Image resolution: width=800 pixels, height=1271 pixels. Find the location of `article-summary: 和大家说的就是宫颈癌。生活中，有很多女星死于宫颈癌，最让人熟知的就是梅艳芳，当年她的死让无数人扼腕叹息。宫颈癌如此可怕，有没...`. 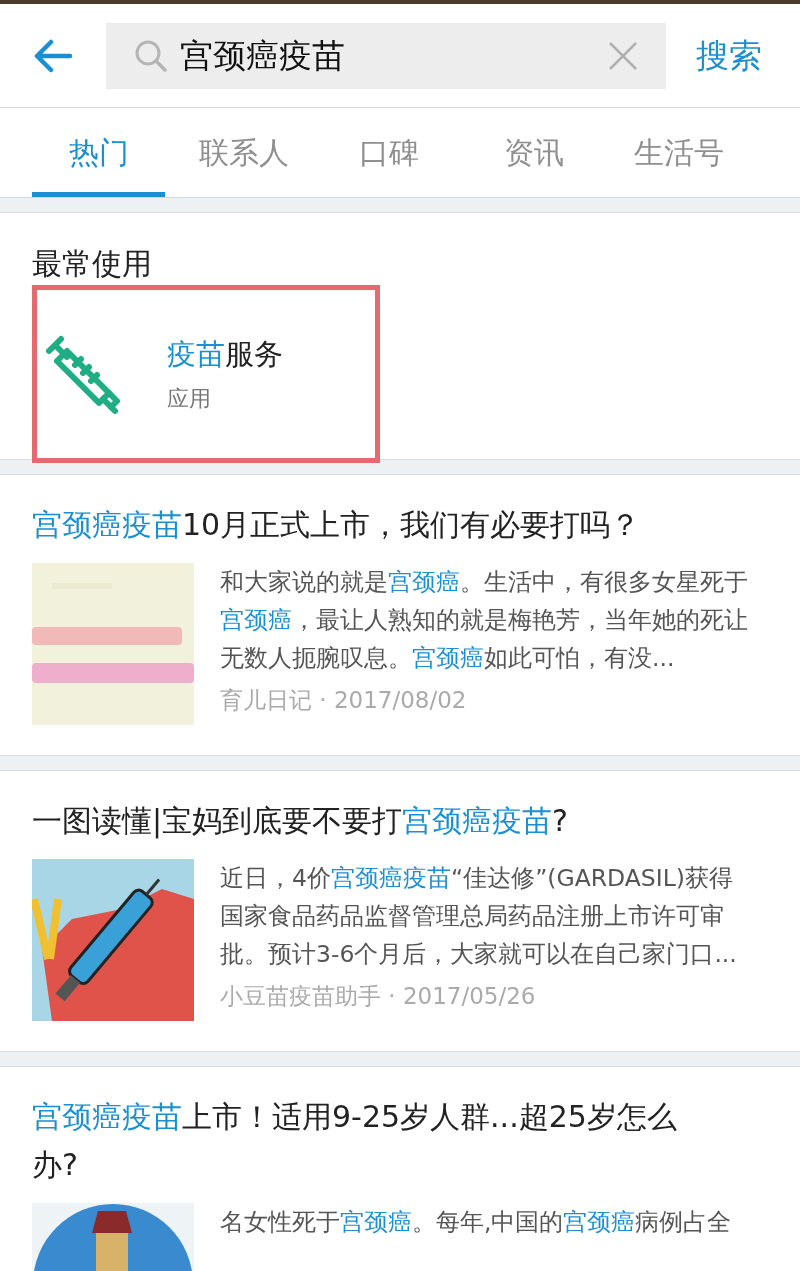

article-summary: 和大家说的就是宫颈癌。生活中，有很多女星死于宫颈癌，最让人熟知的就是梅艳芳，当年她的死让无数人扼腕叹息。宫颈癌如此可怕，有没... is located at coordinates (484, 620).